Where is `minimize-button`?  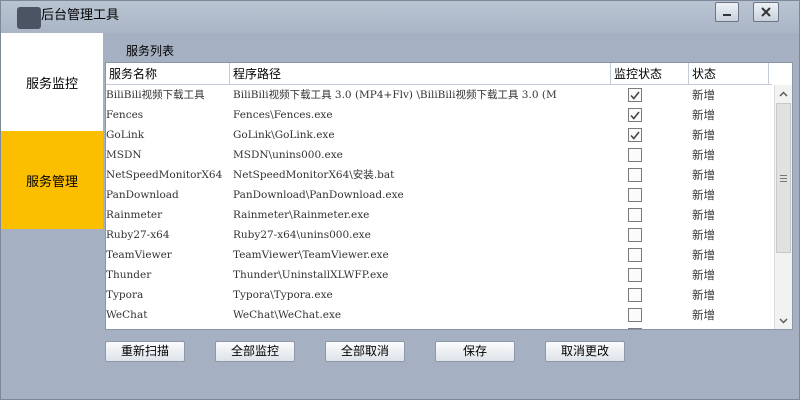 minimize-button is located at coordinates (727, 12).